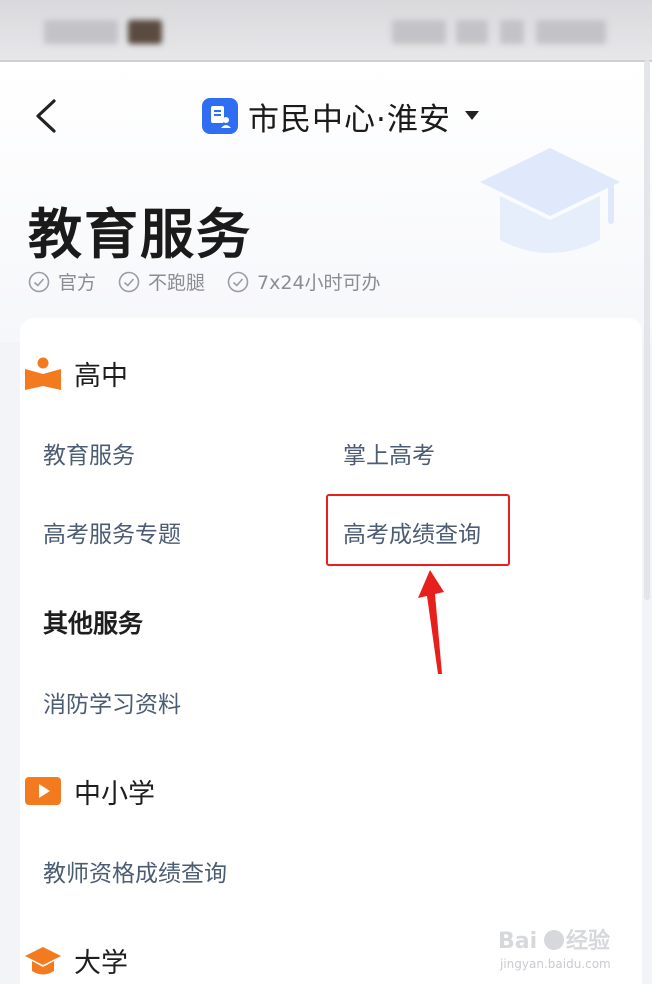 This screenshot has width=652, height=984. I want to click on city-selector: 市民中心·淮安, so click(340, 117).